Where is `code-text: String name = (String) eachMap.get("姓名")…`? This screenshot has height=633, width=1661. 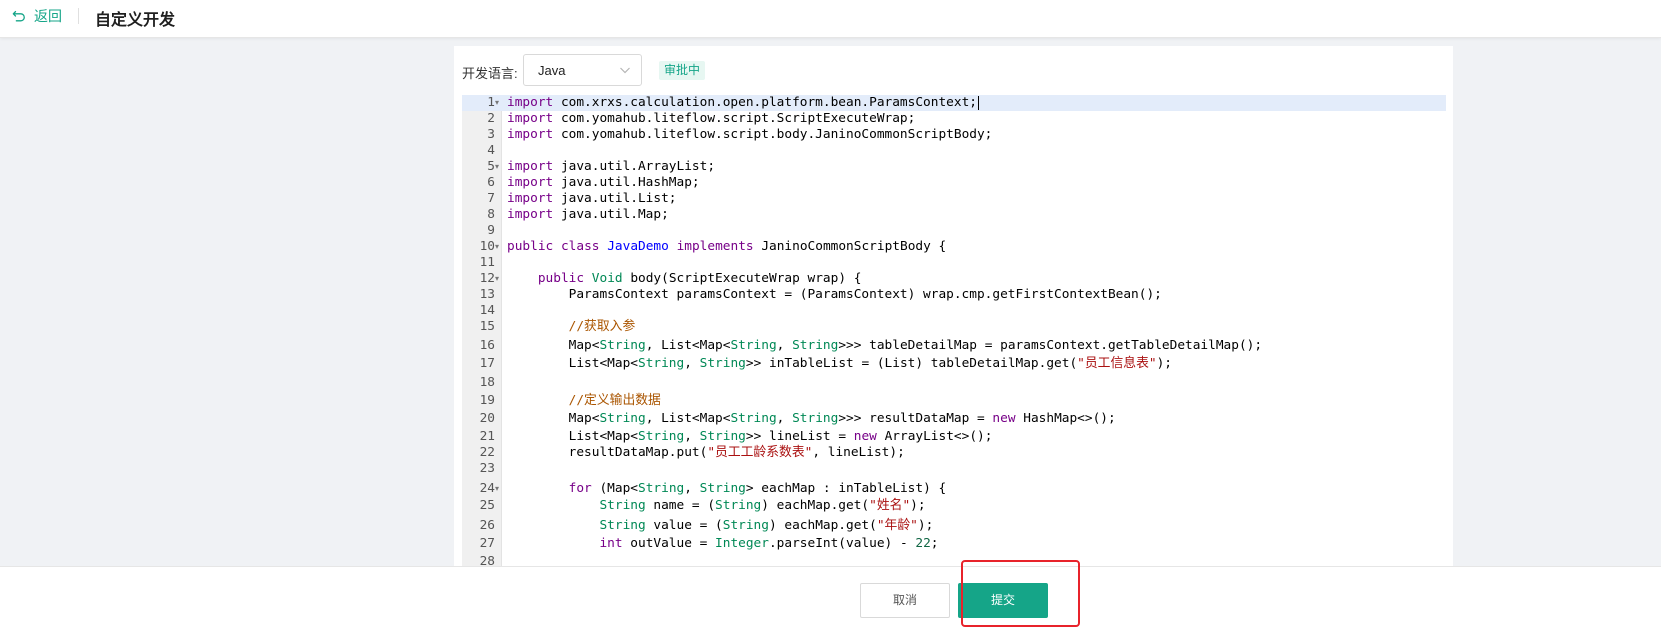
code-text: String name = (String) eachMap.get("姓名")… is located at coordinates (762, 505).